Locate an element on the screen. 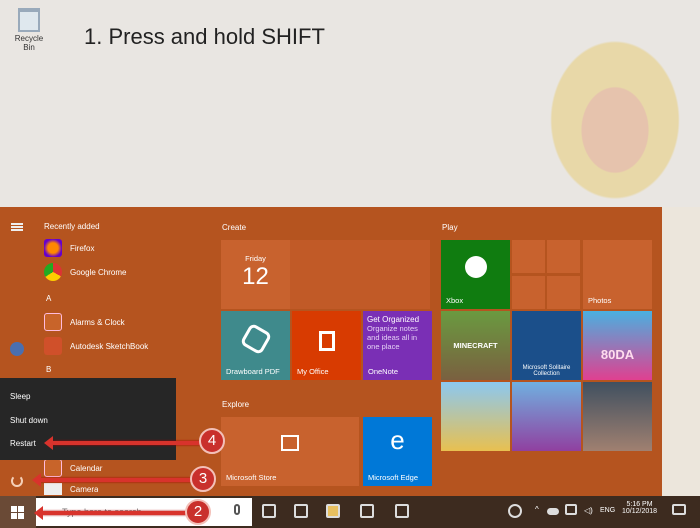 This screenshot has height=528, width=700. file-explorer-icon is located at coordinates (333, 511).